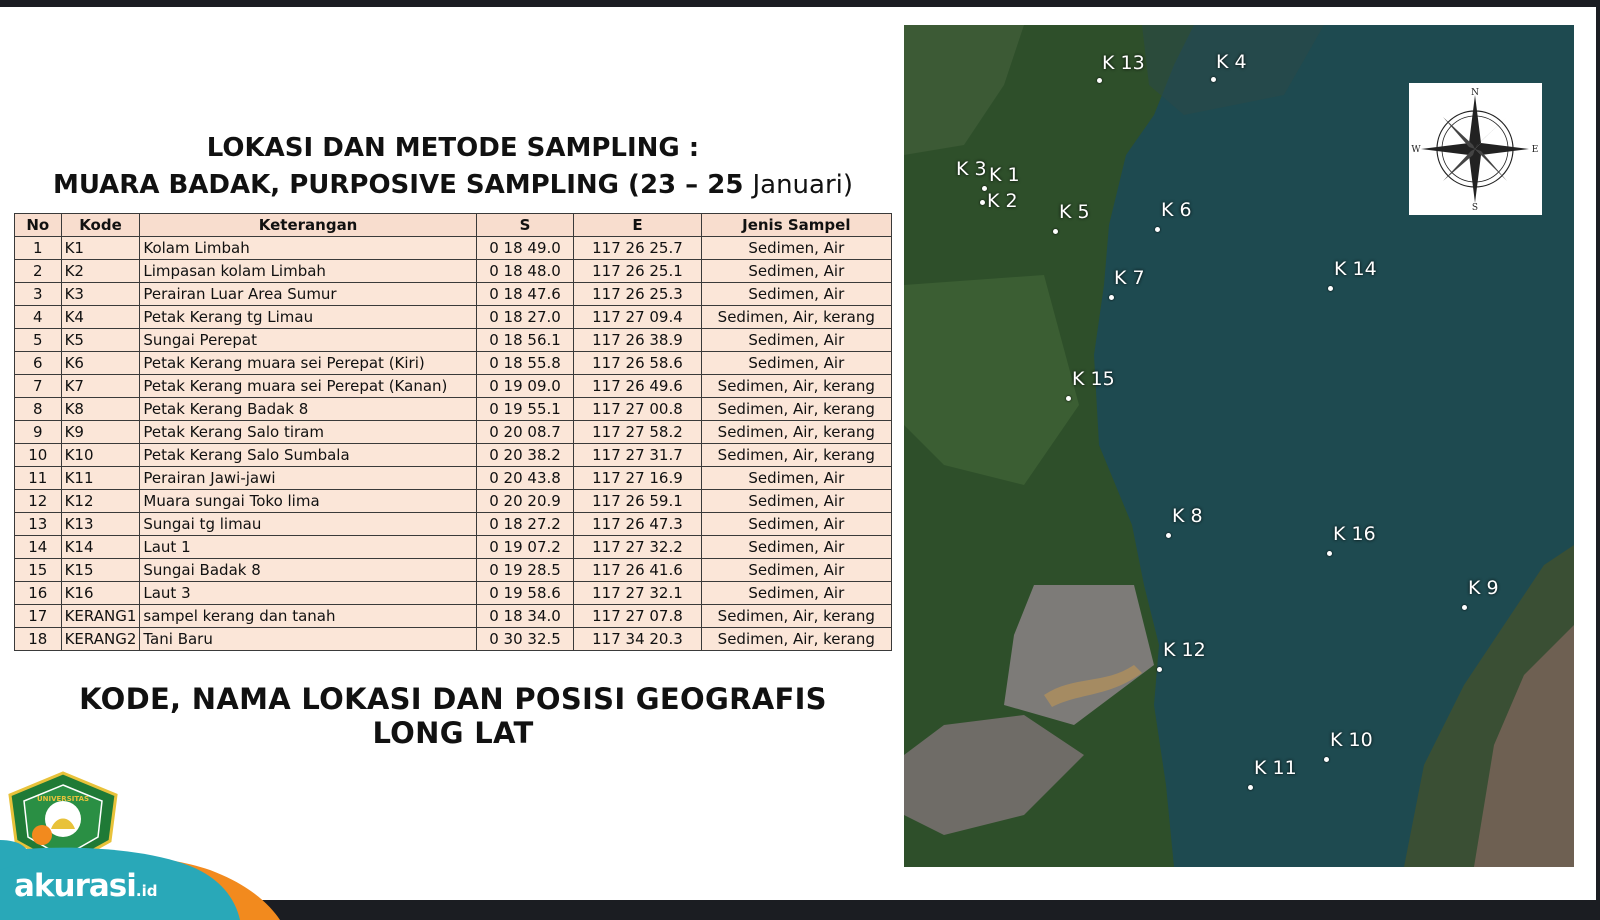 The image size is (1600, 920). I want to click on cell-no: 18, so click(38, 639).